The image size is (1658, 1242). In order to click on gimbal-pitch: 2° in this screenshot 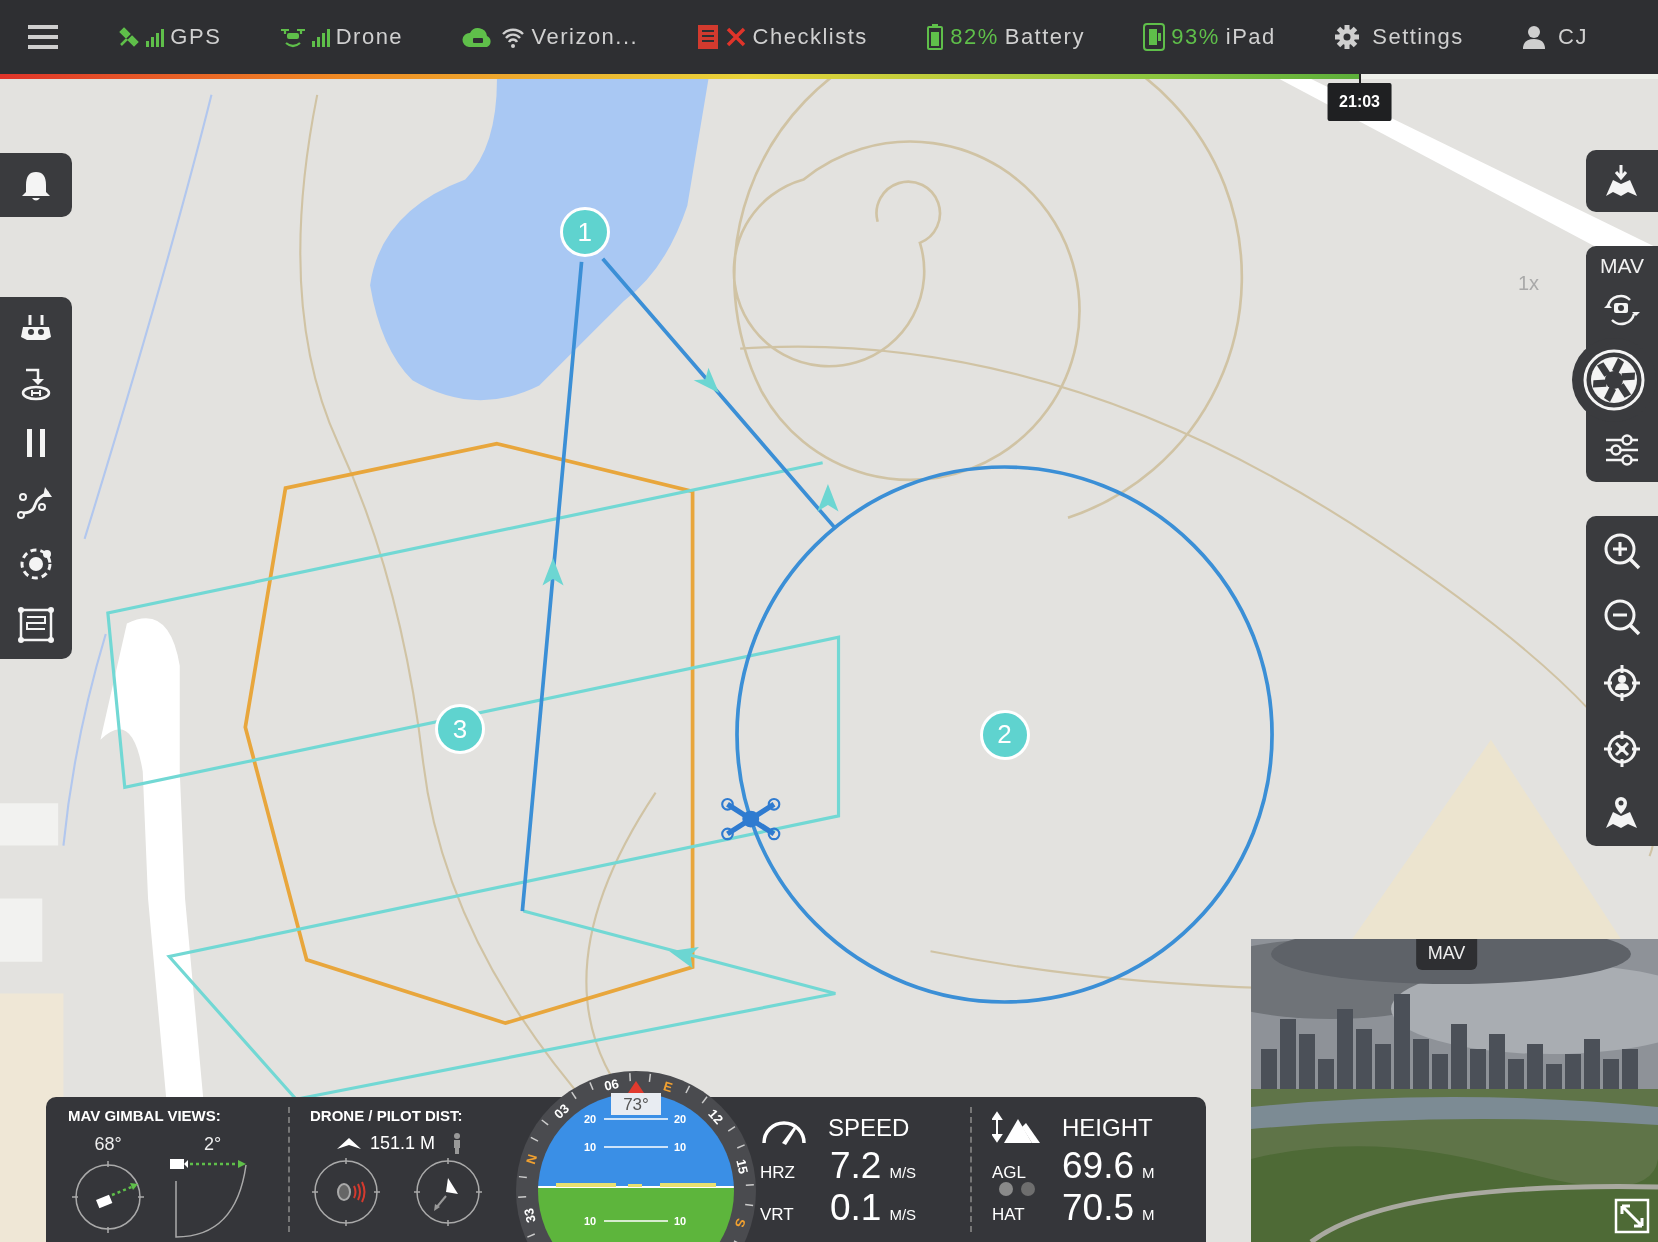, I will do `click(213, 1144)`.